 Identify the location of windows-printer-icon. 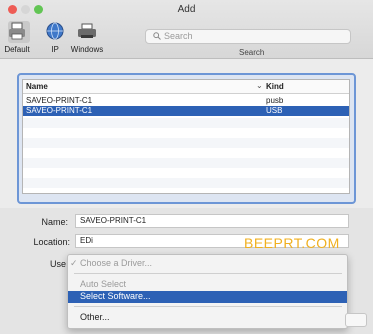
(87, 30).